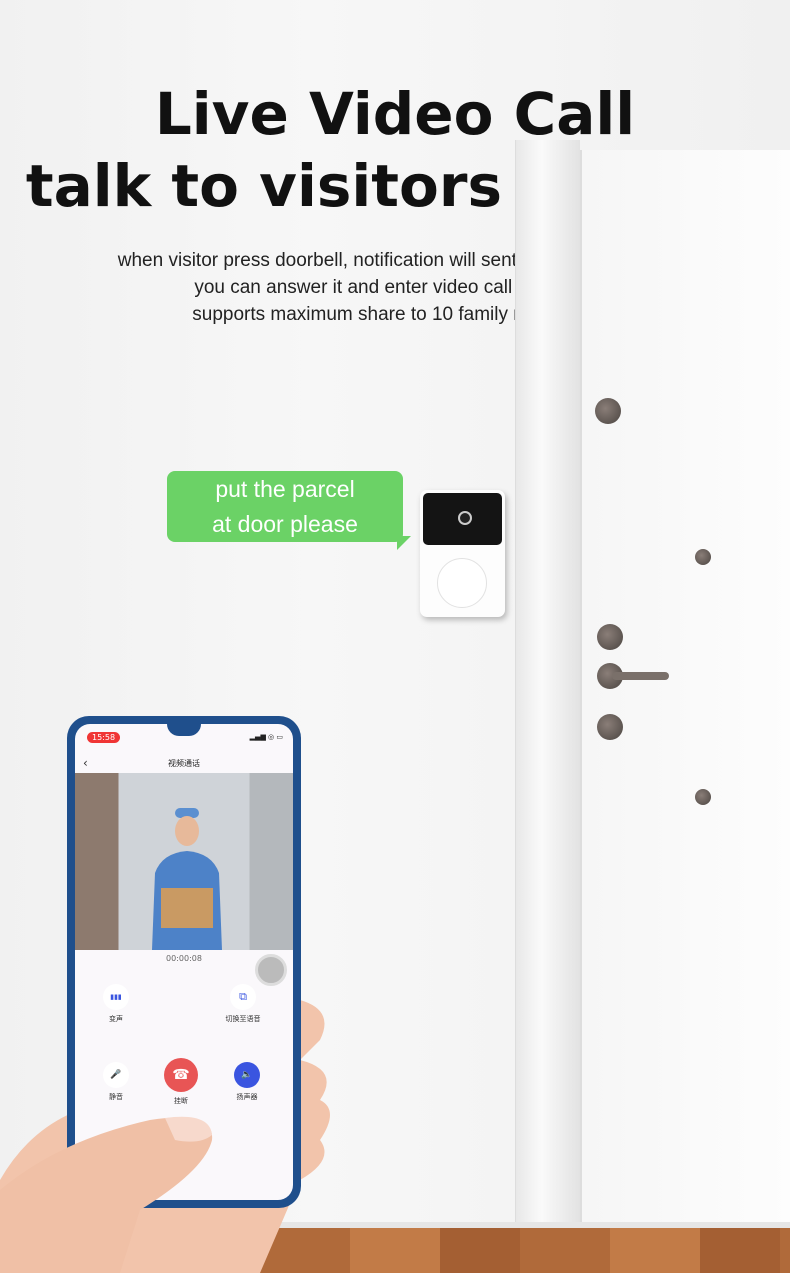 Image resolution: width=790 pixels, height=1273 pixels. Describe the element at coordinates (462, 583) in the screenshot. I see `doorbell-button` at that location.